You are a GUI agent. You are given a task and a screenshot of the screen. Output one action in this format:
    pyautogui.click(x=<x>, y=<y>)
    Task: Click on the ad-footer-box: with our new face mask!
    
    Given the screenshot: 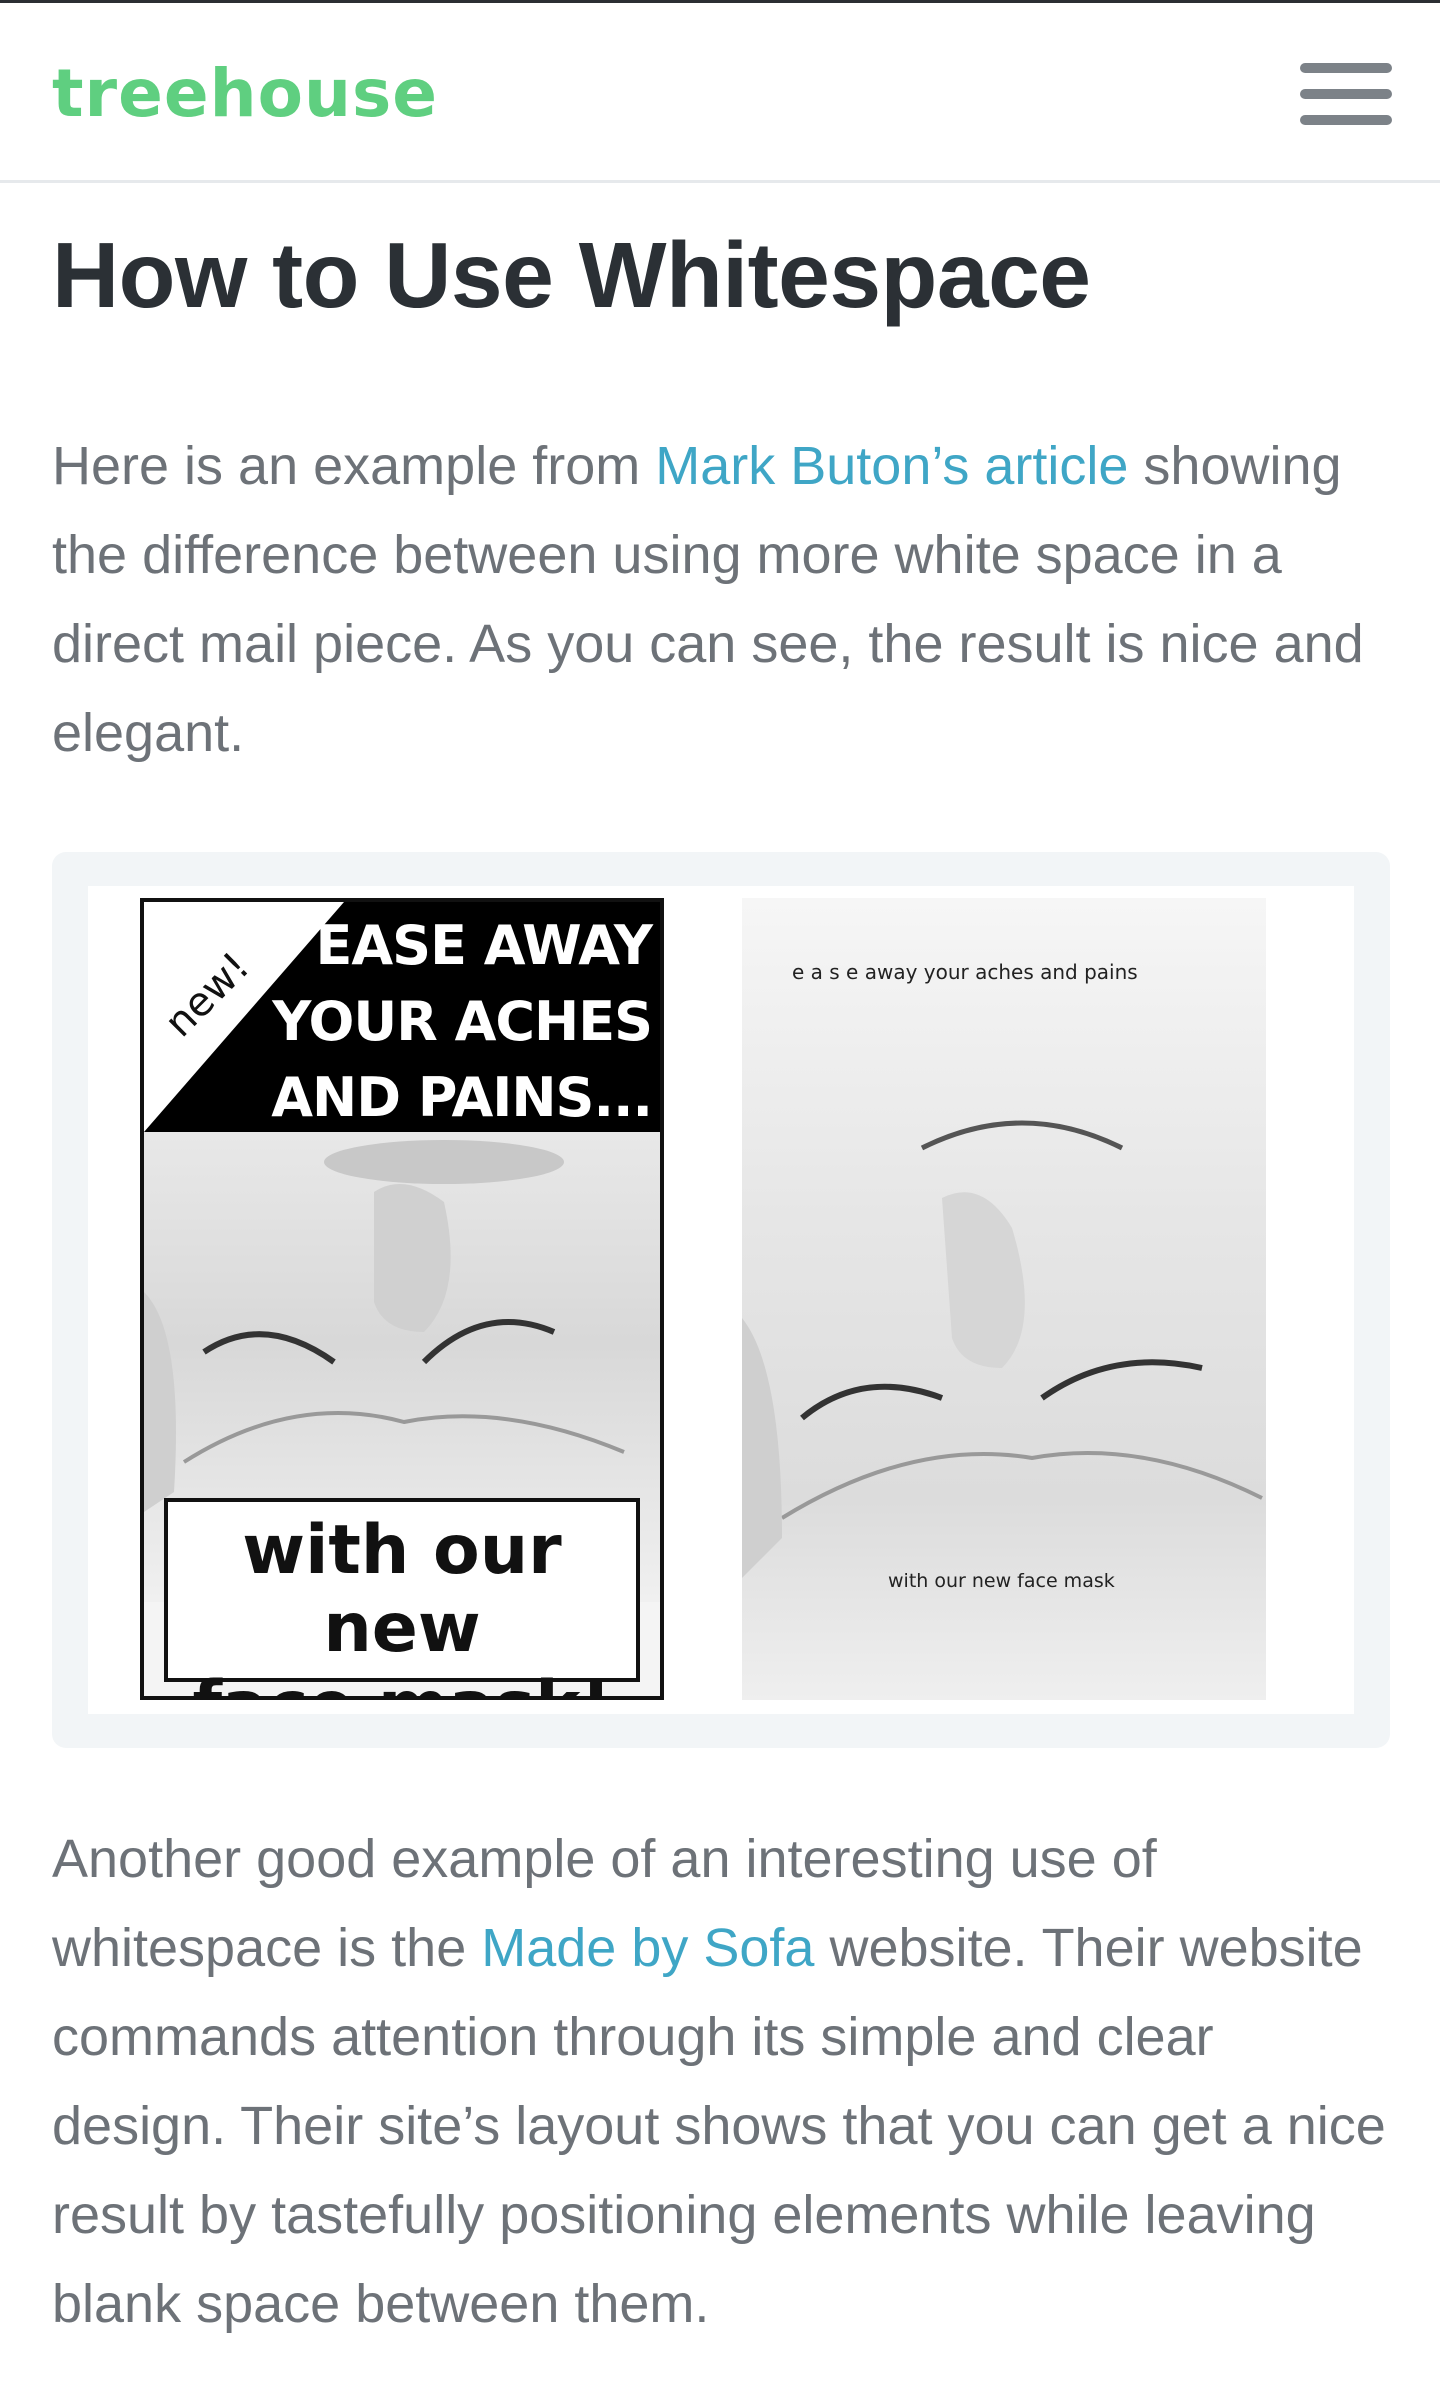 What is the action you would take?
    pyautogui.click(x=402, y=1597)
    